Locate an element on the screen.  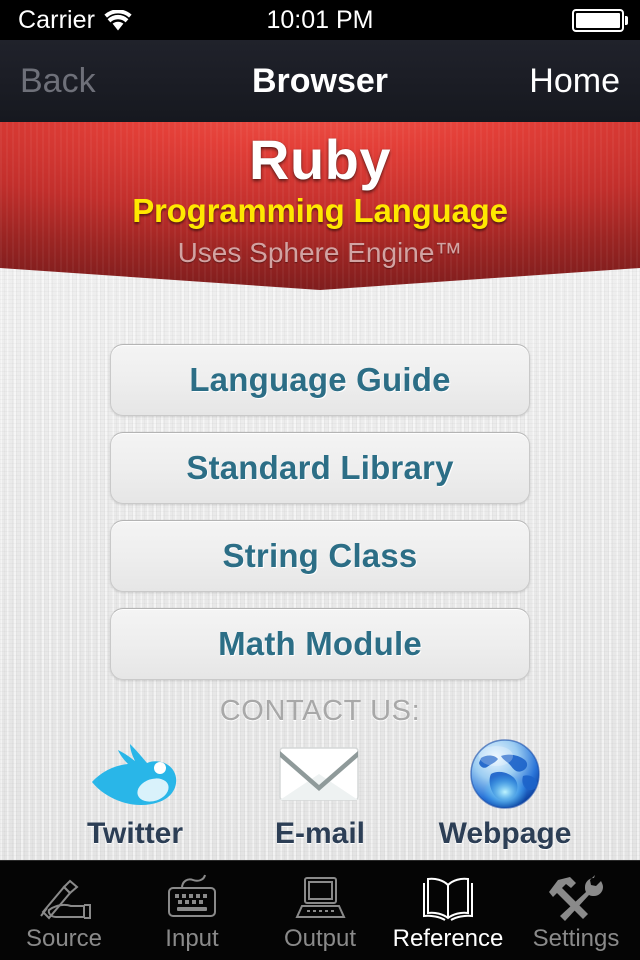
contact-link-label: Twitter is located at coordinates (135, 833).